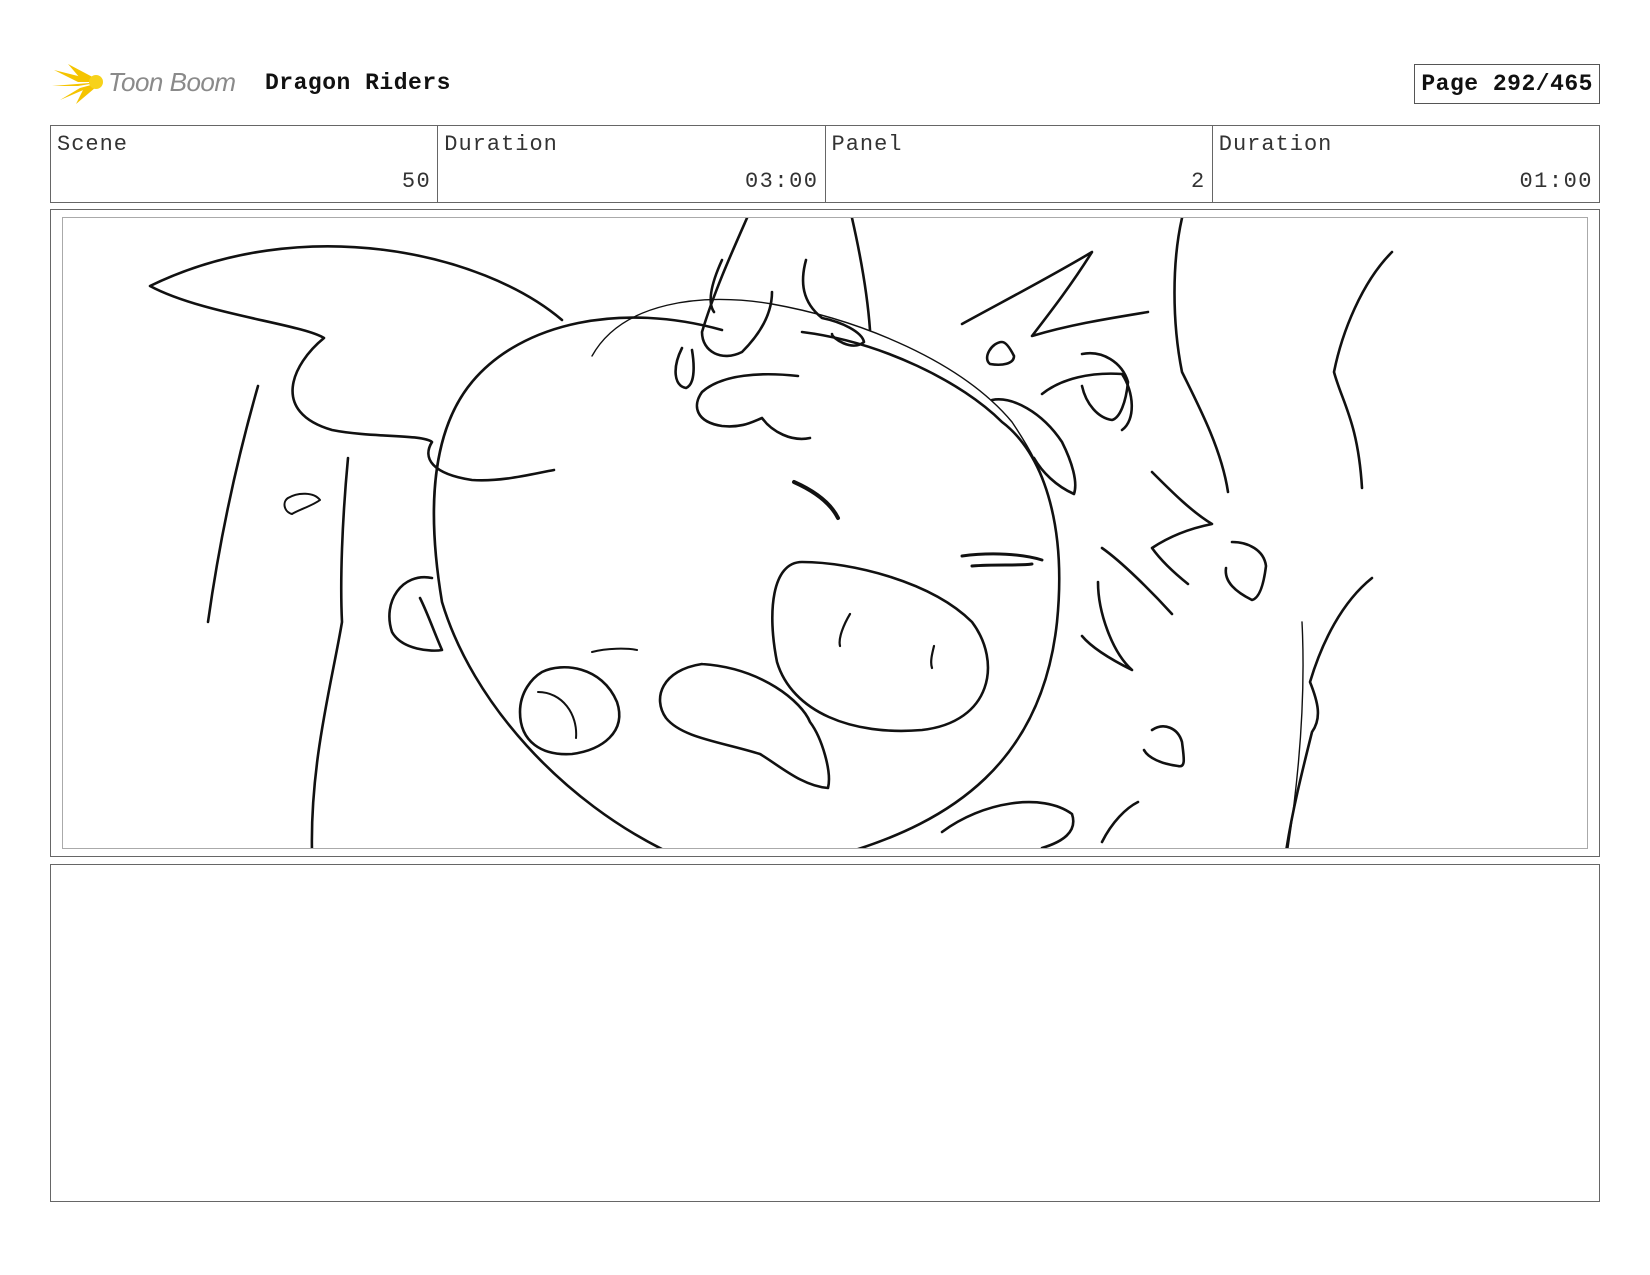  What do you see at coordinates (356, 363) in the screenshot?
I see `ear-shape` at bounding box center [356, 363].